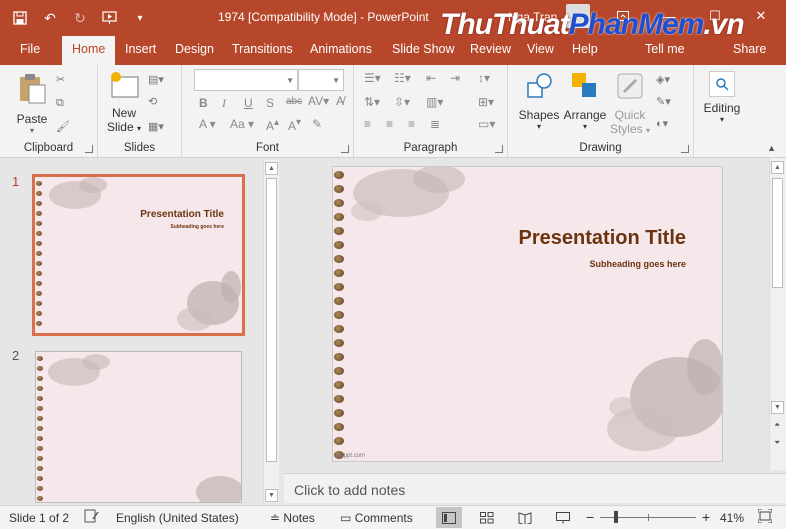 This screenshot has width=786, height=529. Describe the element at coordinates (349, 490) in the screenshot. I see `notes-placeholder: Click to add notes` at that location.